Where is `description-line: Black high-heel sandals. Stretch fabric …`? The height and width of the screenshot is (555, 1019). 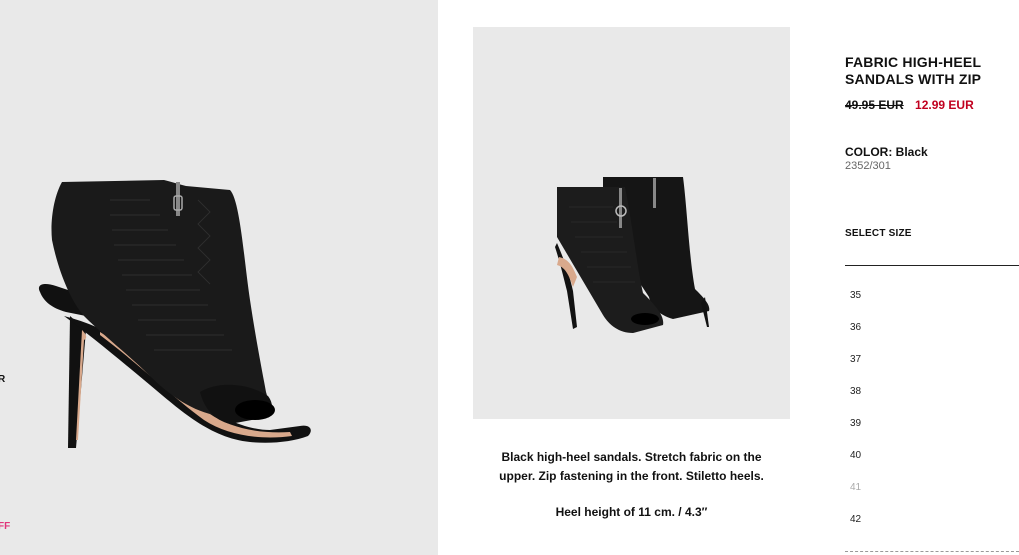 description-line: Black high-heel sandals. Stretch fabric … is located at coordinates (631, 457).